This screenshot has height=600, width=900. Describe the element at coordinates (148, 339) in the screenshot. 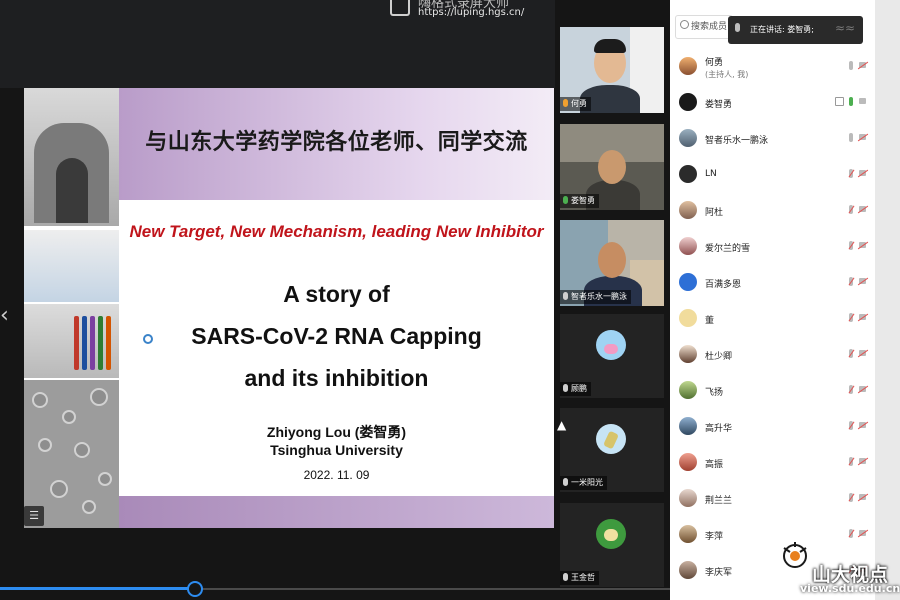

I see `pointer-dot-icon` at that location.